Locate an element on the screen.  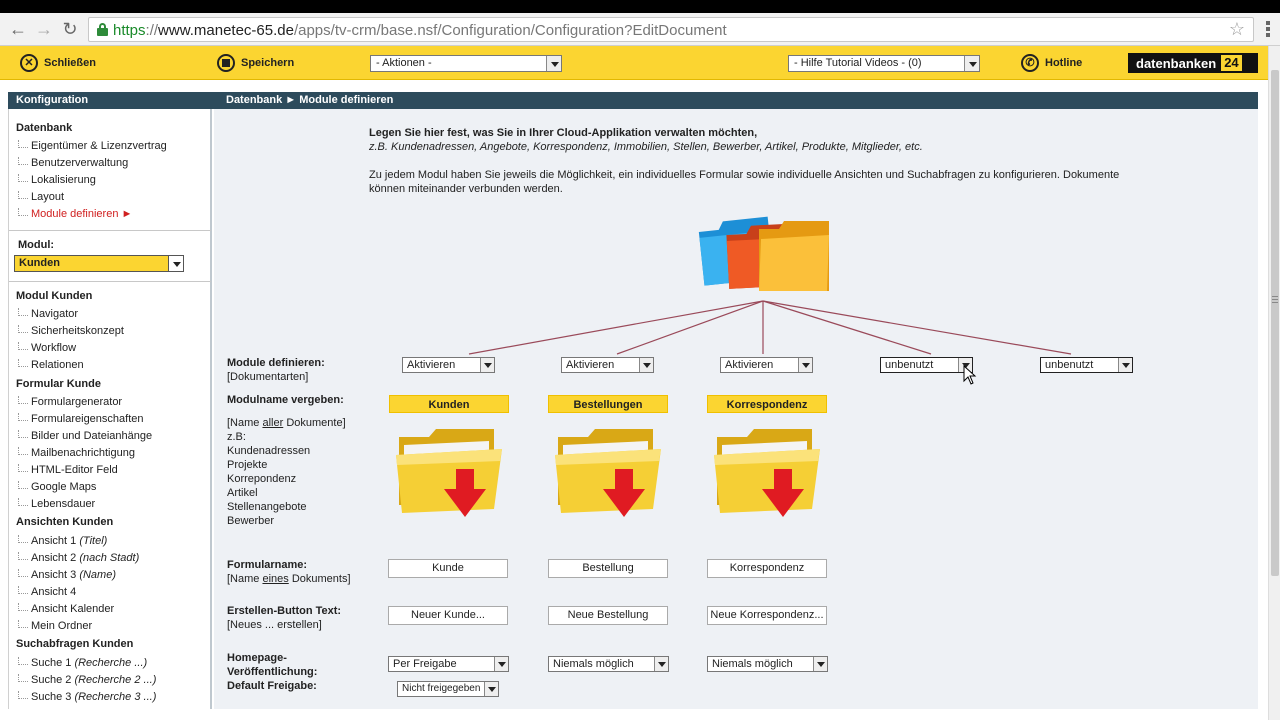
close-button: ✕ Schließen is located at coordinates (58, 63).